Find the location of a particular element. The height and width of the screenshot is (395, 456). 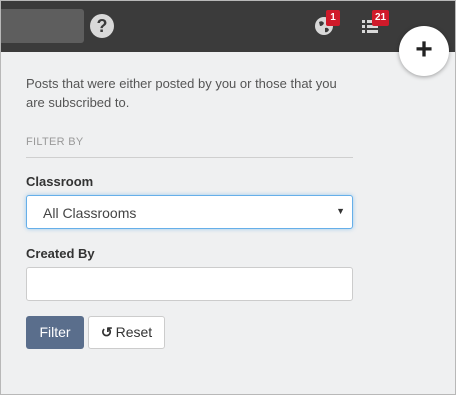

top-navigation-bar: ? 1 21 is located at coordinates (228, 26).